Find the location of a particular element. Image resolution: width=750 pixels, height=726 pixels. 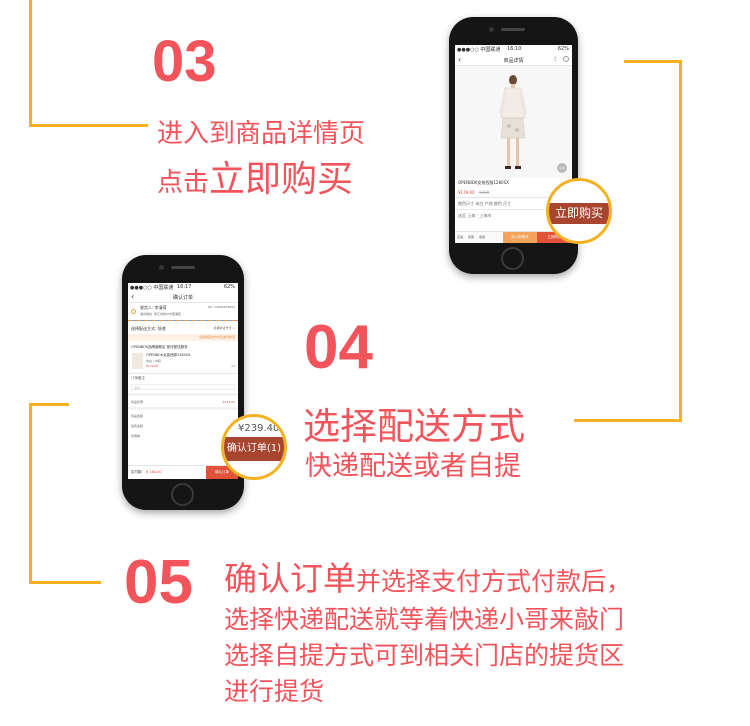

receiver-name: 收货人: 李清荷 is located at coordinates (153, 307).